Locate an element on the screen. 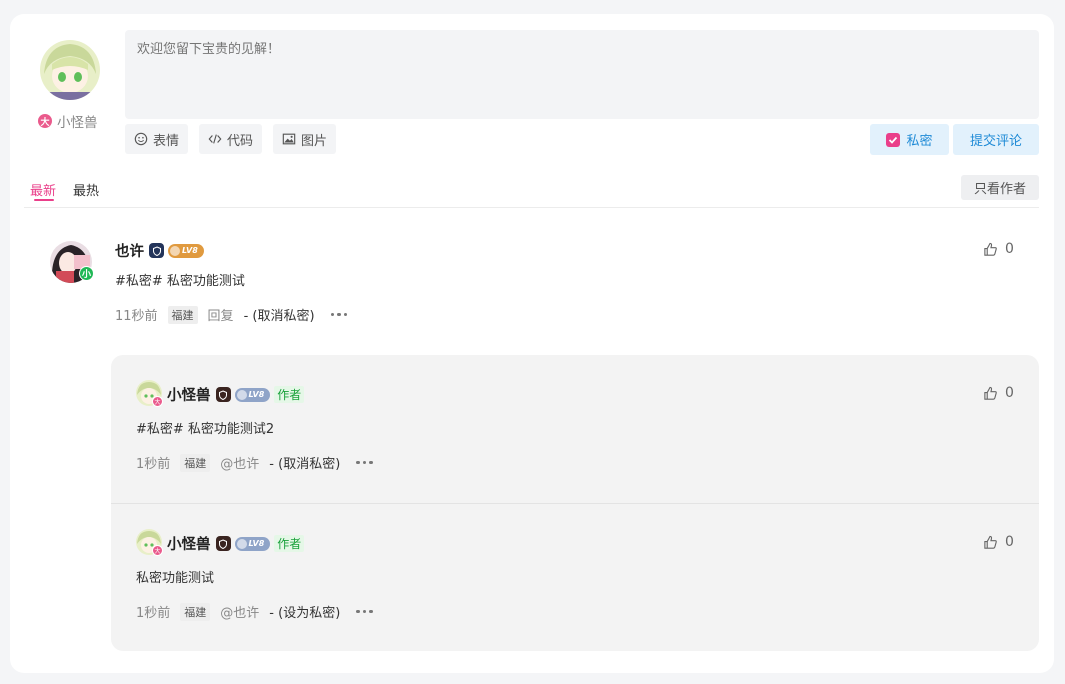 The height and width of the screenshot is (684, 1065). toggle-private-link: - (设为私密) is located at coordinates (304, 611).